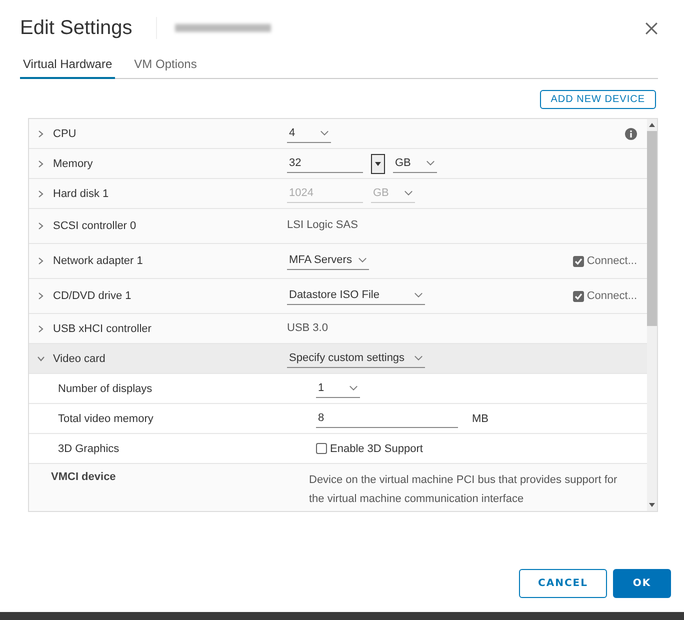 This screenshot has width=684, height=620. What do you see at coordinates (356, 296) in the screenshot?
I see `dropdown: Datastore ISO File` at bounding box center [356, 296].